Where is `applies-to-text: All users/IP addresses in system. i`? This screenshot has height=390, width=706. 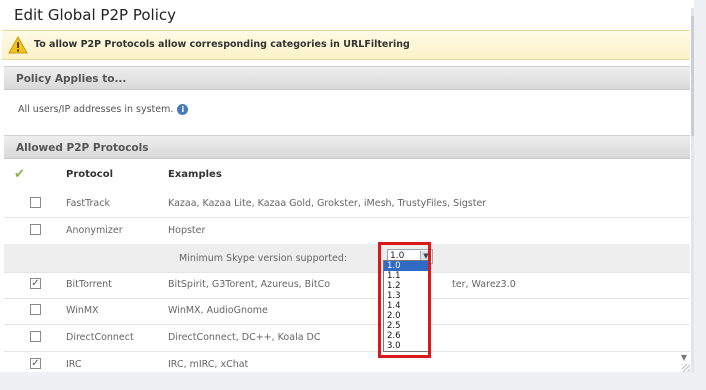
applies-to-text: All users/IP addresses in system. i is located at coordinates (103, 109).